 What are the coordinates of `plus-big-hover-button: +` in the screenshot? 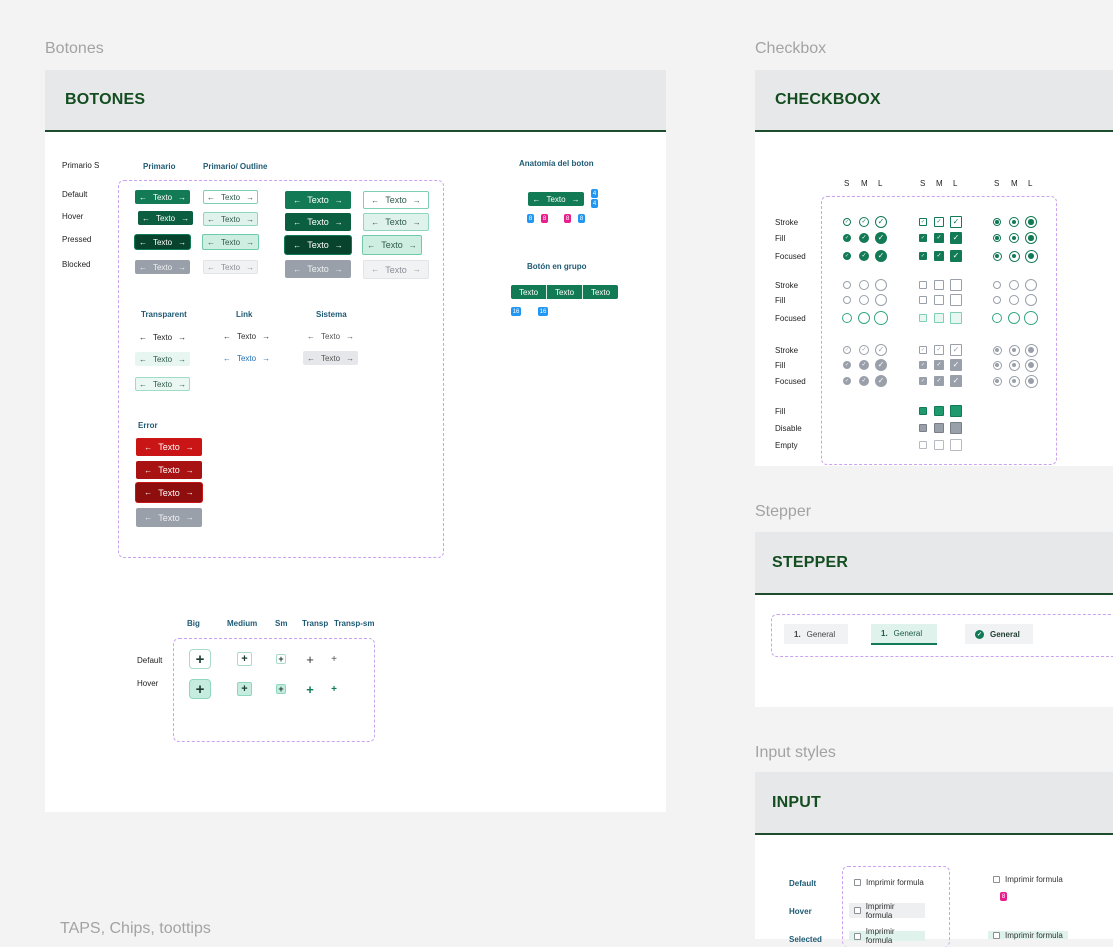 It's located at (200, 689).